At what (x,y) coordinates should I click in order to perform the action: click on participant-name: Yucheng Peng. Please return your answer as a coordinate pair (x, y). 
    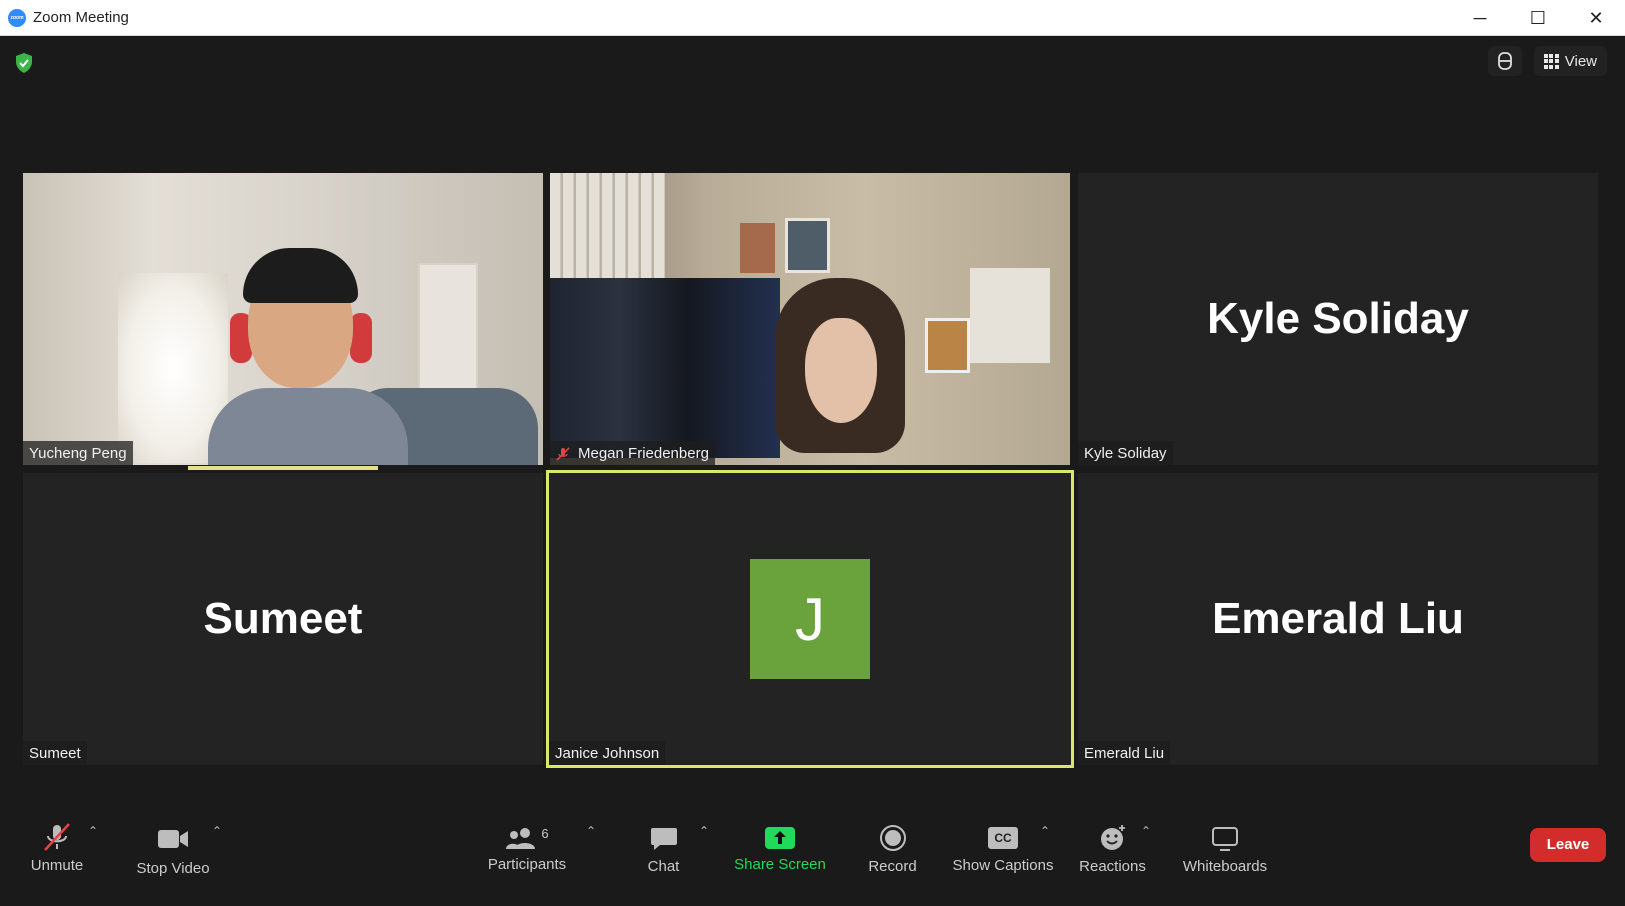
    Looking at the image, I should click on (78, 453).